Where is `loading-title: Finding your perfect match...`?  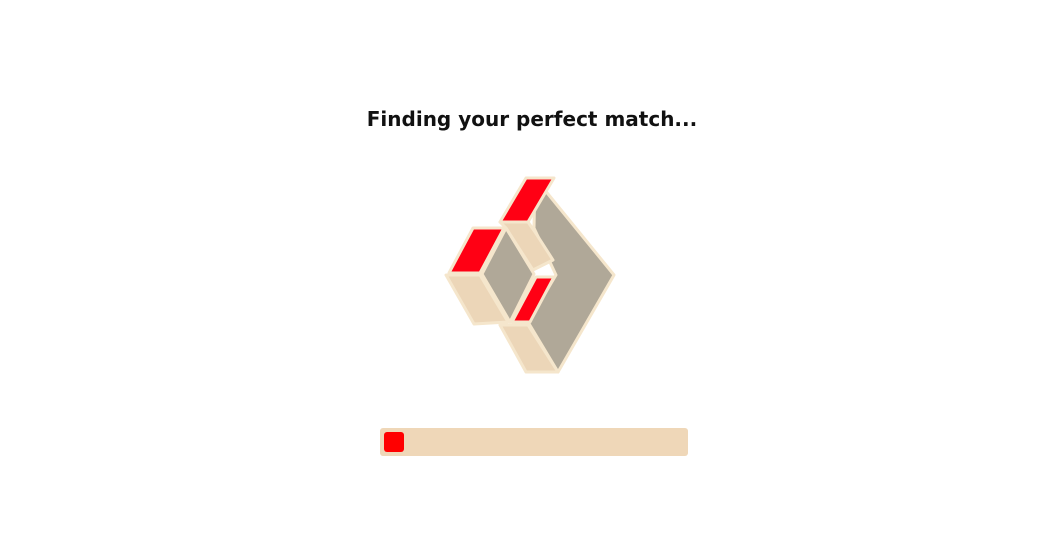 loading-title: Finding your perfect match... is located at coordinates (532, 119).